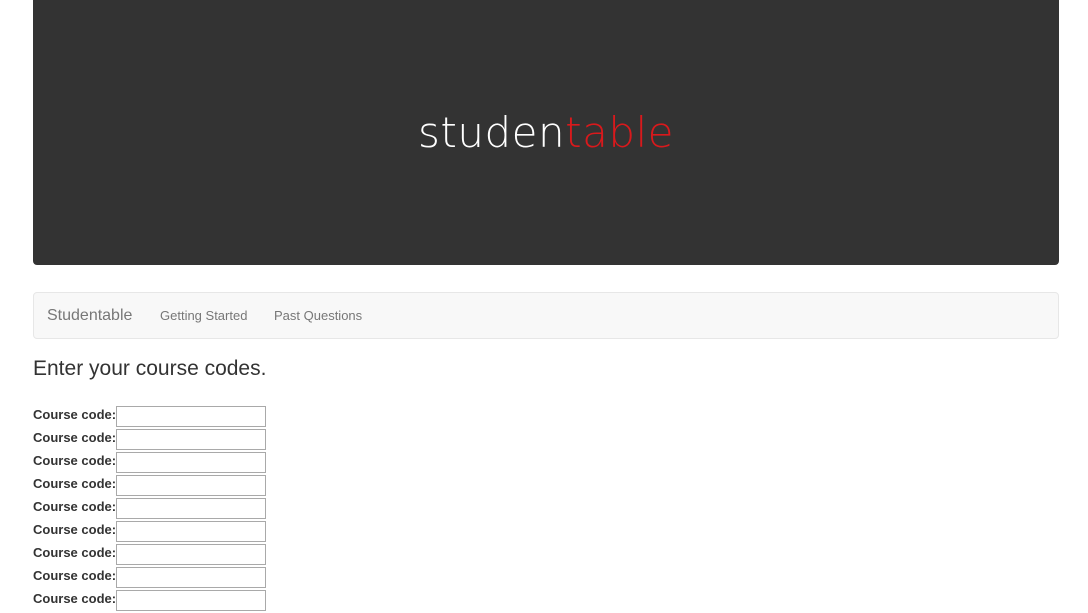  I want to click on site-logo: studentable, so click(546, 133).